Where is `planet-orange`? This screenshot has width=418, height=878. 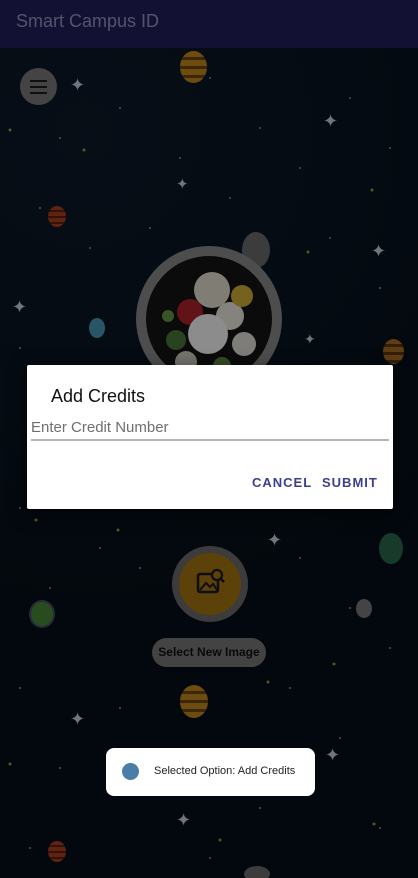 planet-orange is located at coordinates (193, 67).